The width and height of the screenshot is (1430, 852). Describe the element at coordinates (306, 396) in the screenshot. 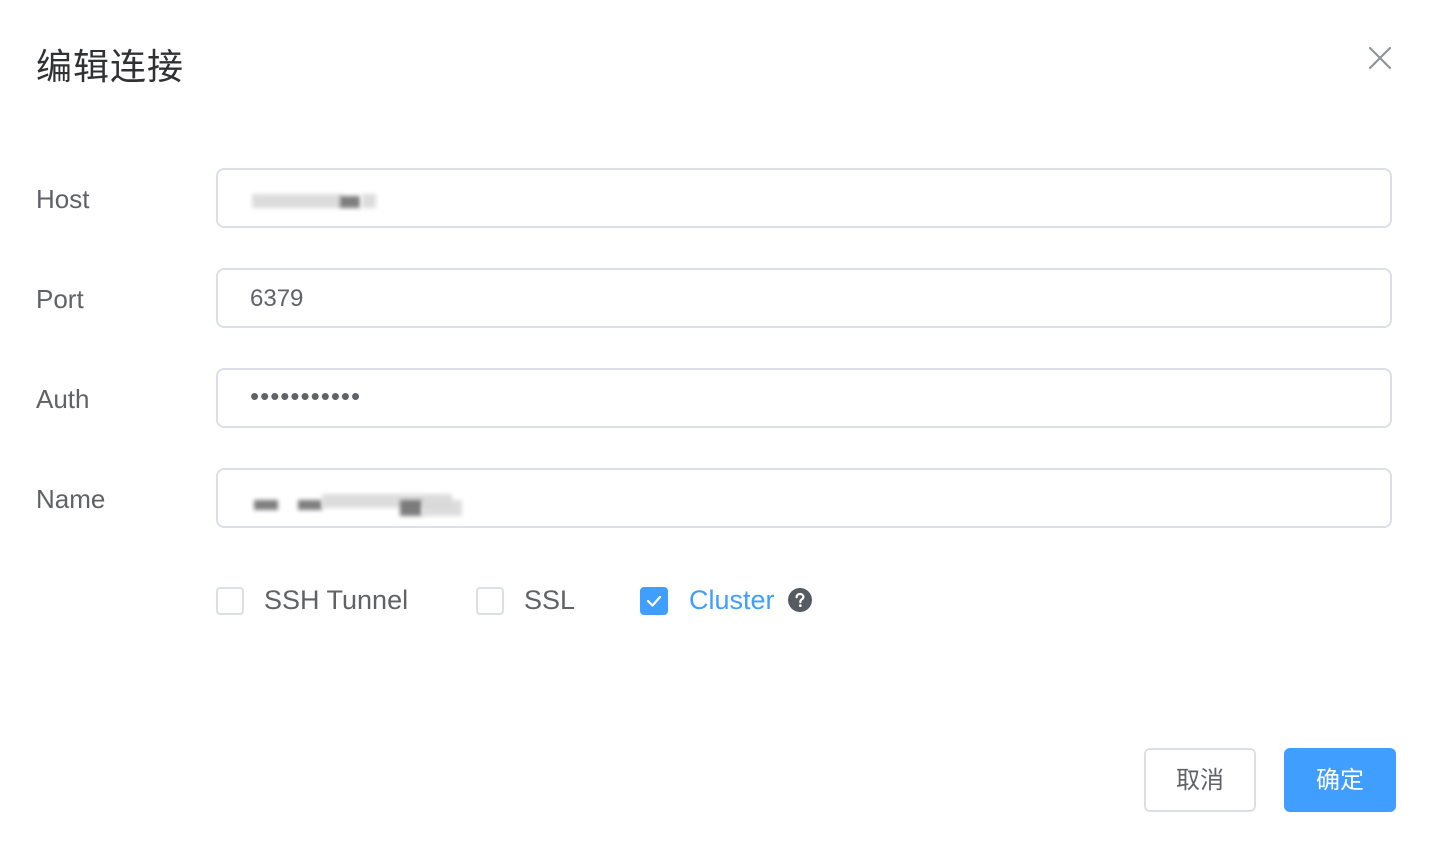

I see `auth-value: •••••••••••` at that location.